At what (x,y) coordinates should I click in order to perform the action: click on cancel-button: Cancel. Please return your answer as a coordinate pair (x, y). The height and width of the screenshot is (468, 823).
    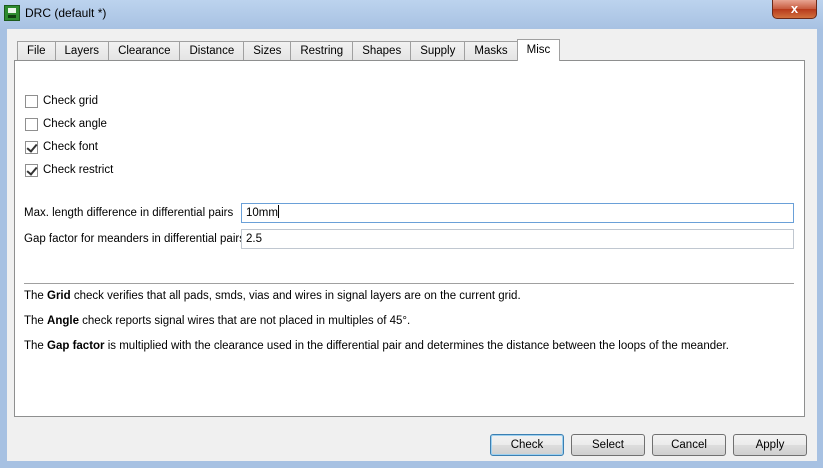
    Looking at the image, I should click on (689, 445).